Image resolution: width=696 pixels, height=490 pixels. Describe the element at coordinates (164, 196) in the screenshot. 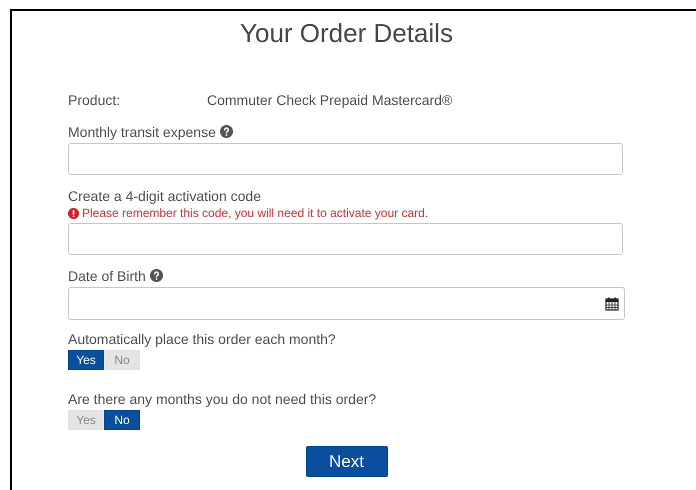

I see `field-label: Create a 4-digit activation code` at that location.